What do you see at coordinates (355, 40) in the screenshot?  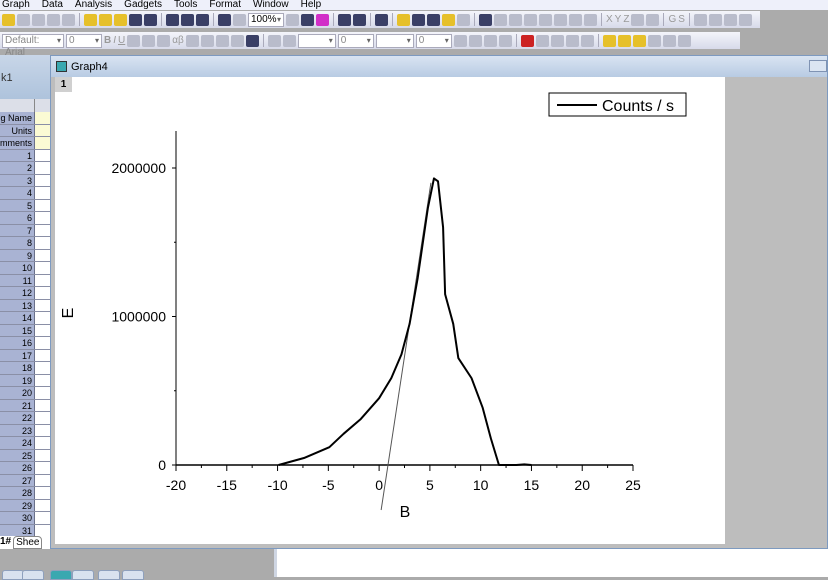 I see `line-width-select: 0` at bounding box center [355, 40].